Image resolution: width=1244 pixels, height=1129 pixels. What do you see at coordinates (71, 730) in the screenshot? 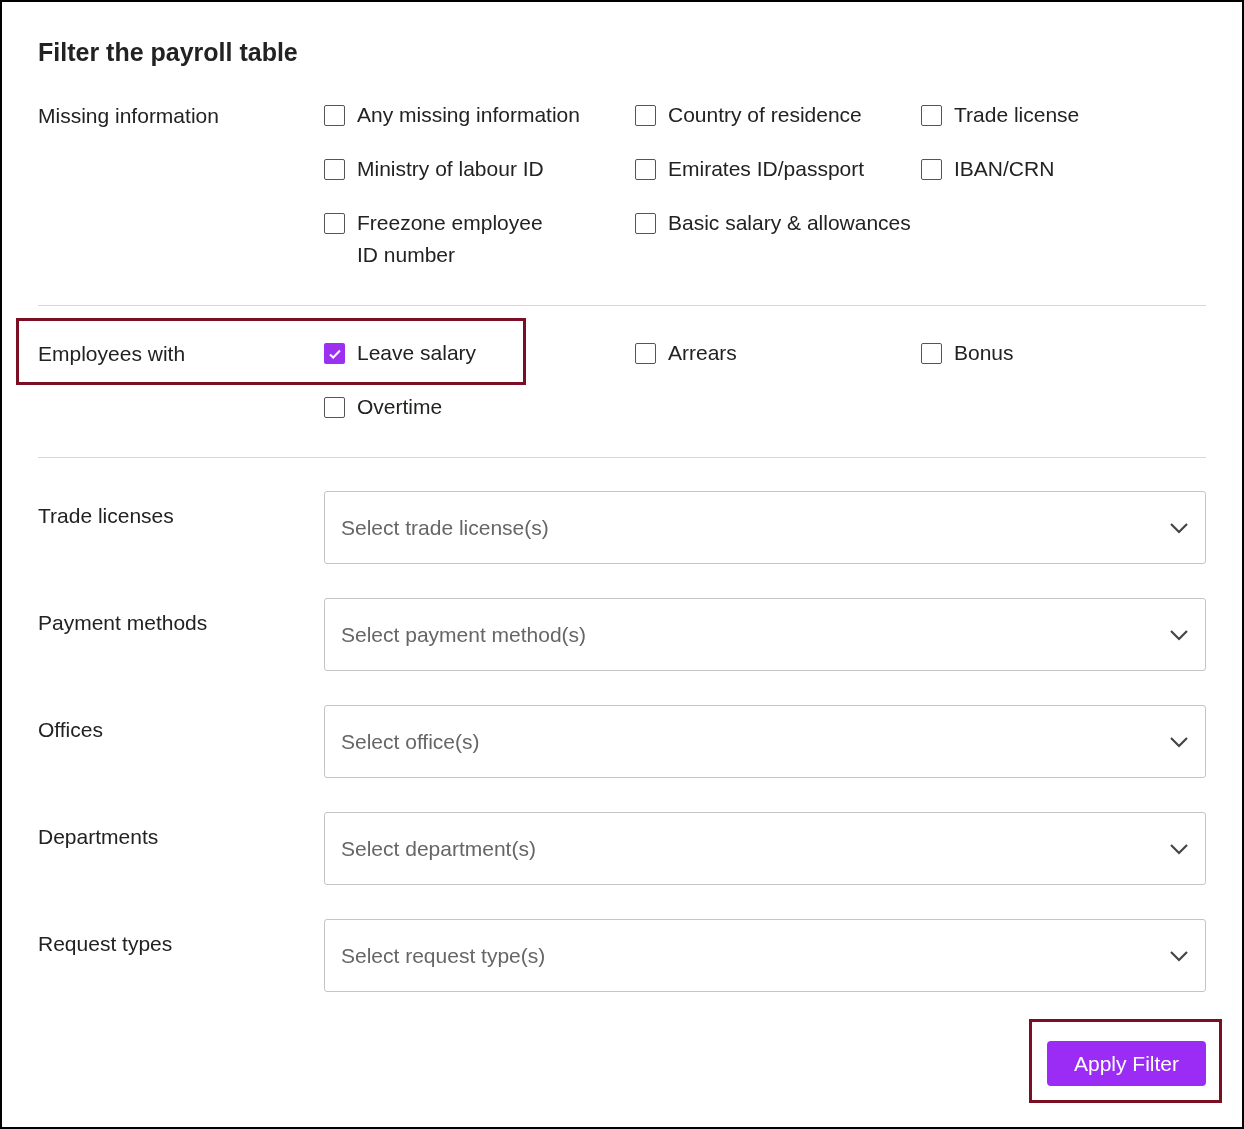
I see `field-label: Offices` at bounding box center [71, 730].